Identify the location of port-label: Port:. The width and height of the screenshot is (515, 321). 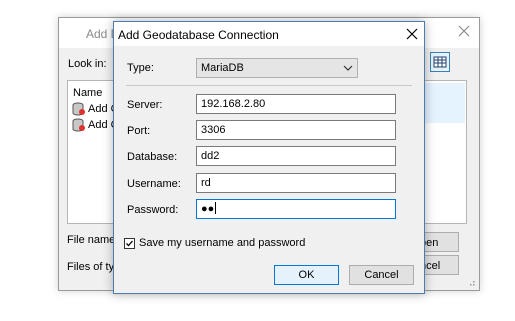
(139, 131).